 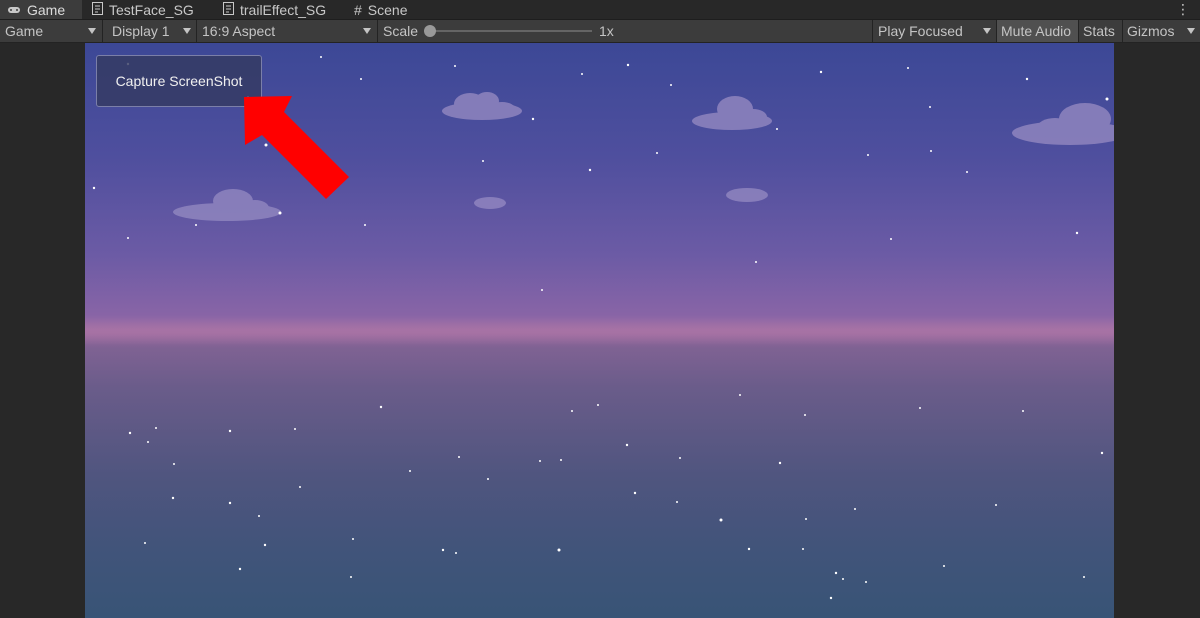 I want to click on letterbox-right, so click(x=1157, y=330).